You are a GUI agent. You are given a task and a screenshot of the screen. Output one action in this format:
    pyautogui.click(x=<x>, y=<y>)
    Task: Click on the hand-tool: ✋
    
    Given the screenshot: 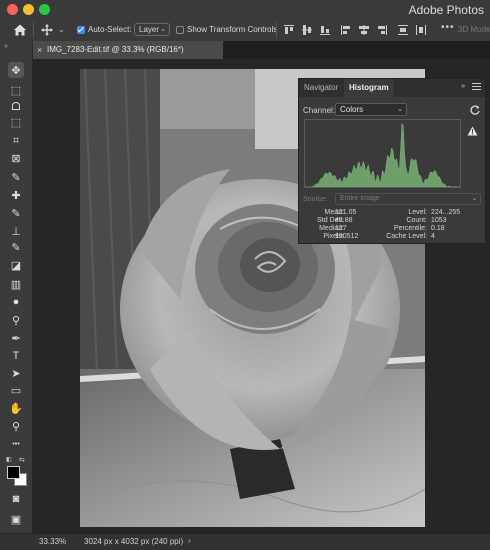 What is the action you would take?
    pyautogui.click(x=16, y=408)
    